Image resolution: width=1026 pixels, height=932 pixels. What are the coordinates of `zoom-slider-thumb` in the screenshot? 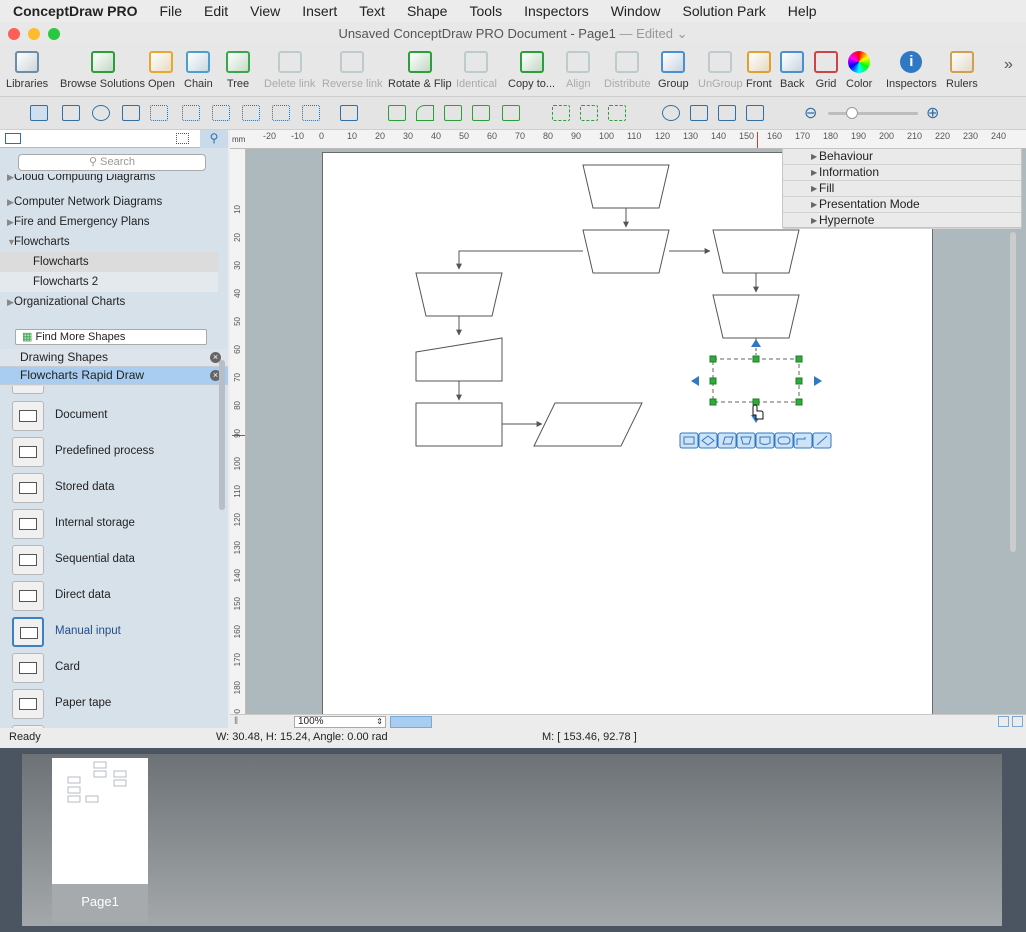 It's located at (852, 113).